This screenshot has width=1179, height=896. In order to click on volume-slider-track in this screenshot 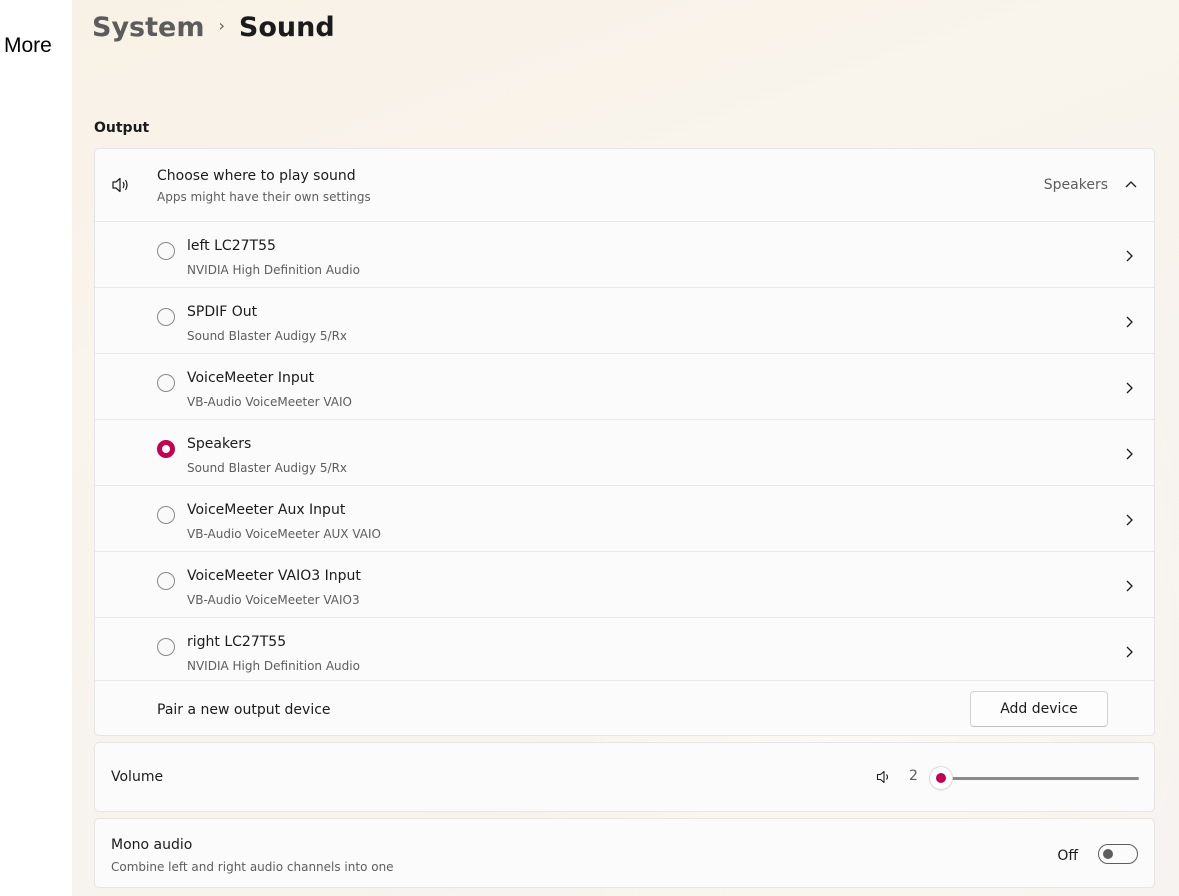, I will do `click(1038, 778)`.